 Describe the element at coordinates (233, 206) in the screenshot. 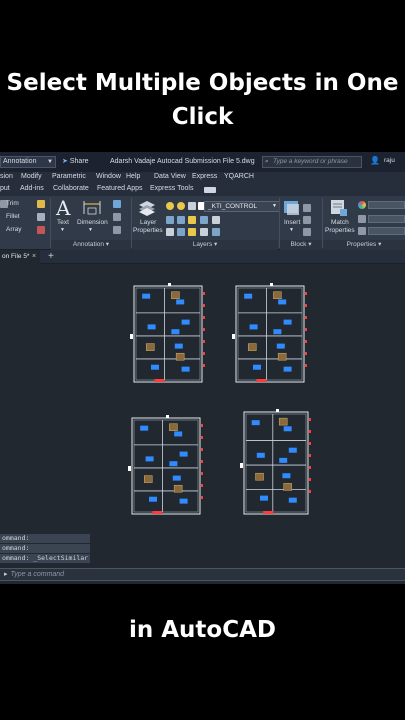

I see `current-layer: _KTI_CONTROL` at that location.